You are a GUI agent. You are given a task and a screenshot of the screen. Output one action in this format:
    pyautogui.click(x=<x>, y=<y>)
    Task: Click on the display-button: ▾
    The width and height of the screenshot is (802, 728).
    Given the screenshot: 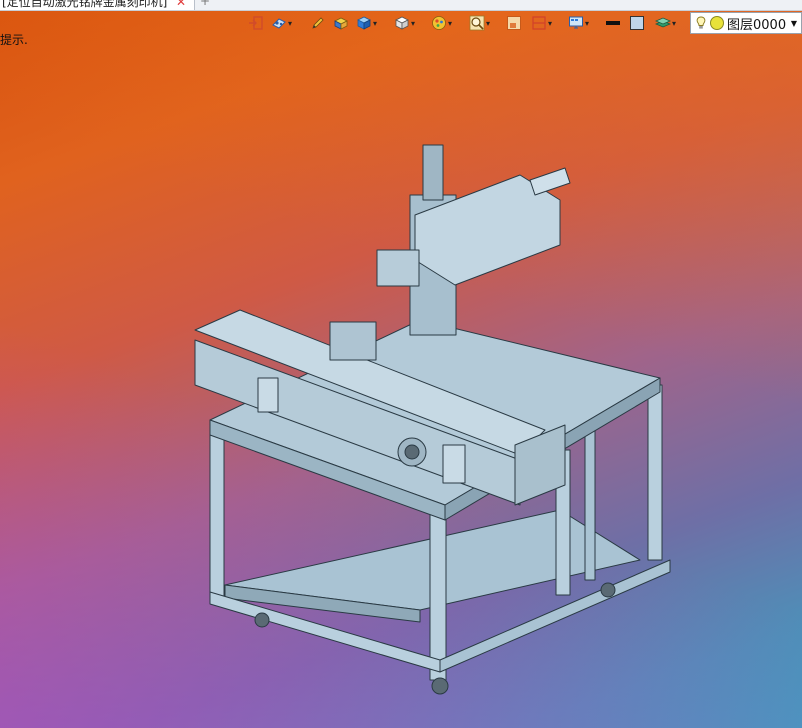 What is the action you would take?
    pyautogui.click(x=578, y=23)
    